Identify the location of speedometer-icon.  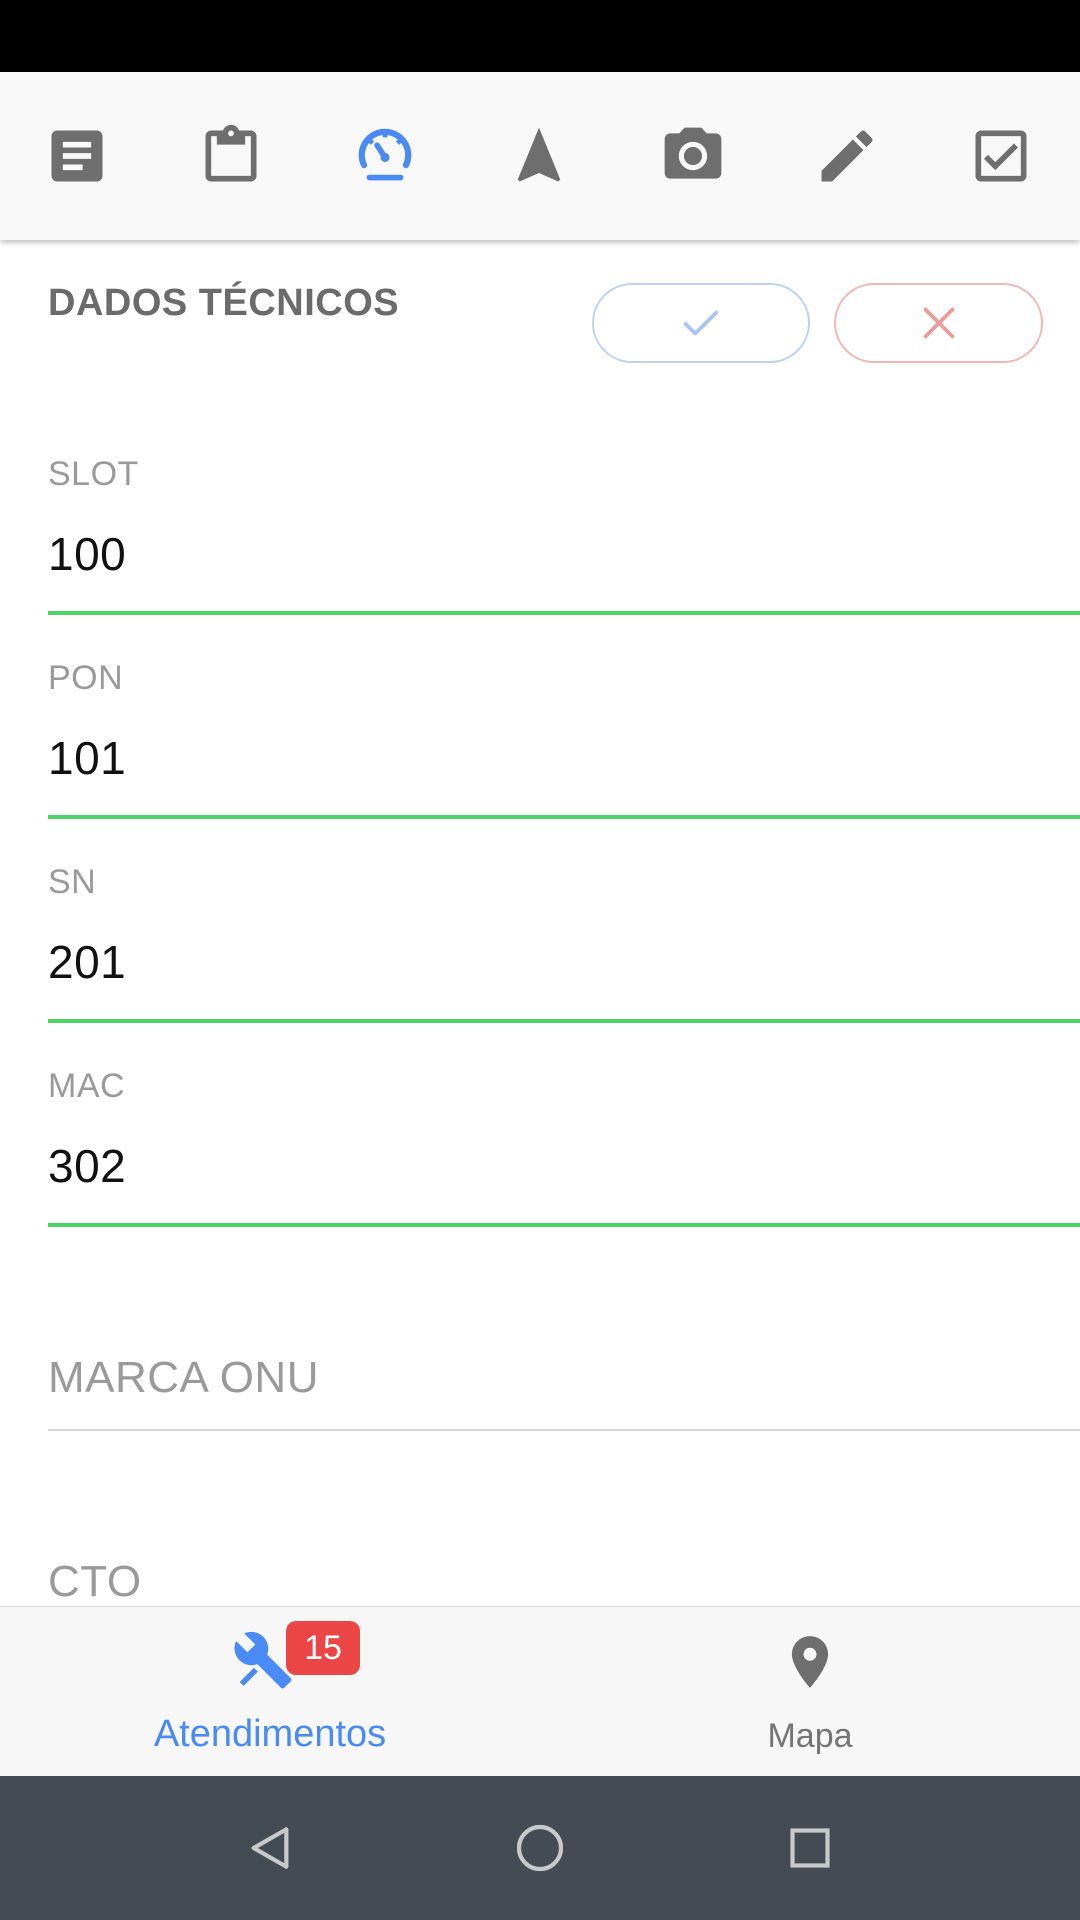
(385, 156).